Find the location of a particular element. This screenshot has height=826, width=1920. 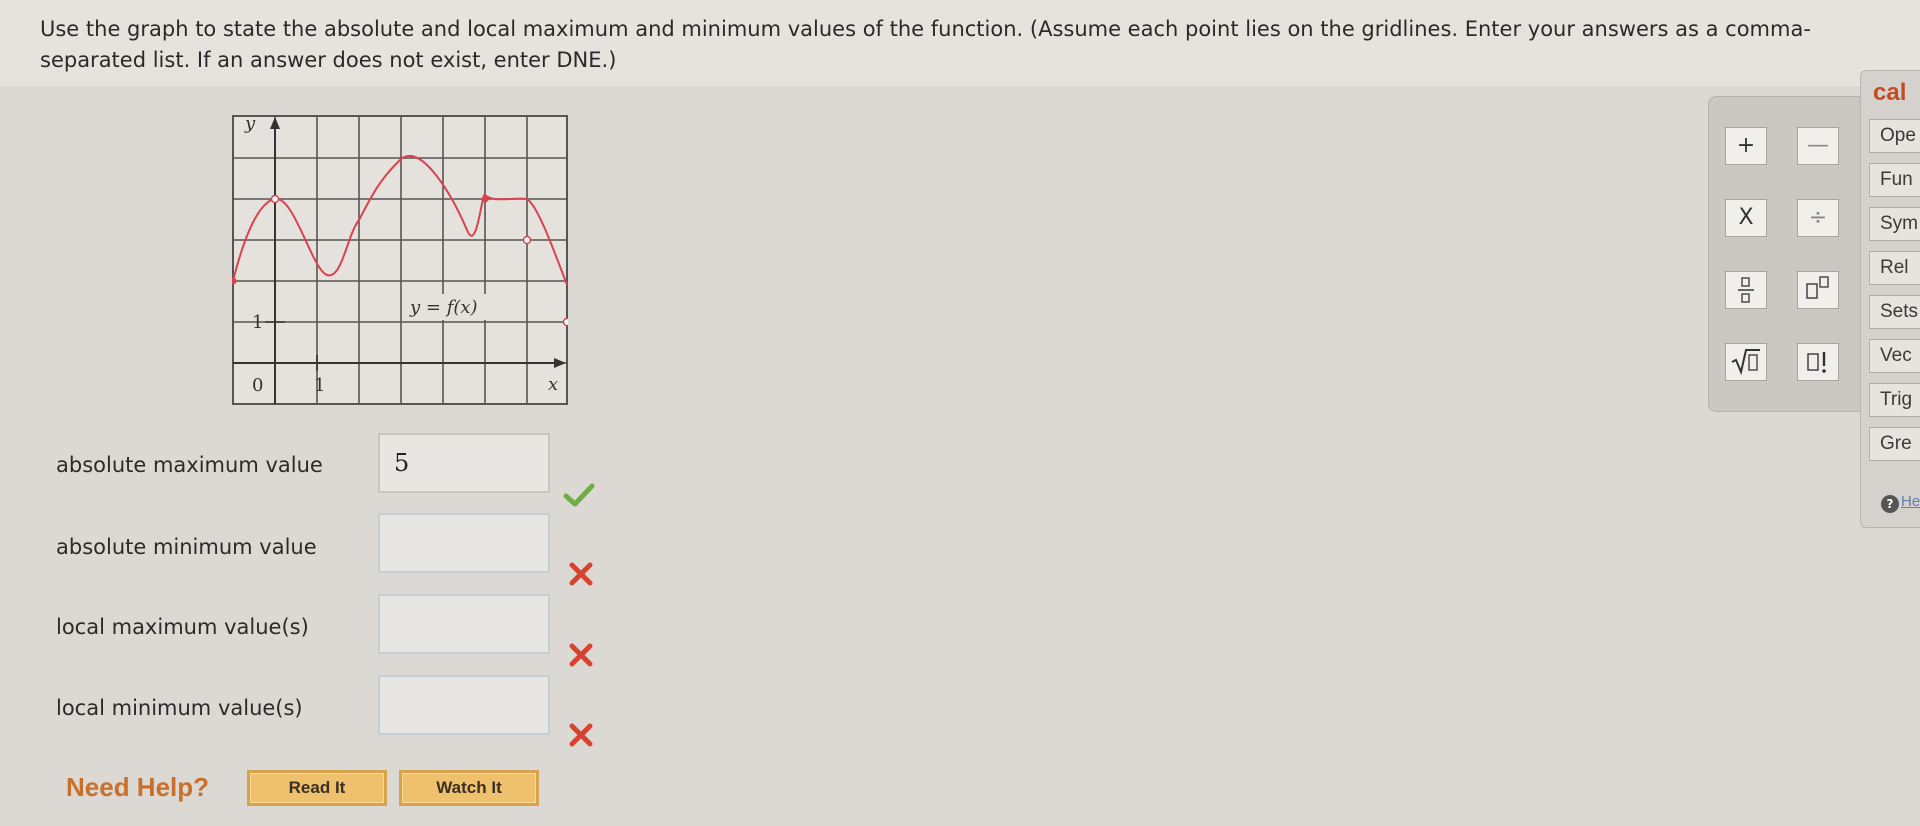

local-min-label: local minimum value(s) is located at coordinates (179, 708).